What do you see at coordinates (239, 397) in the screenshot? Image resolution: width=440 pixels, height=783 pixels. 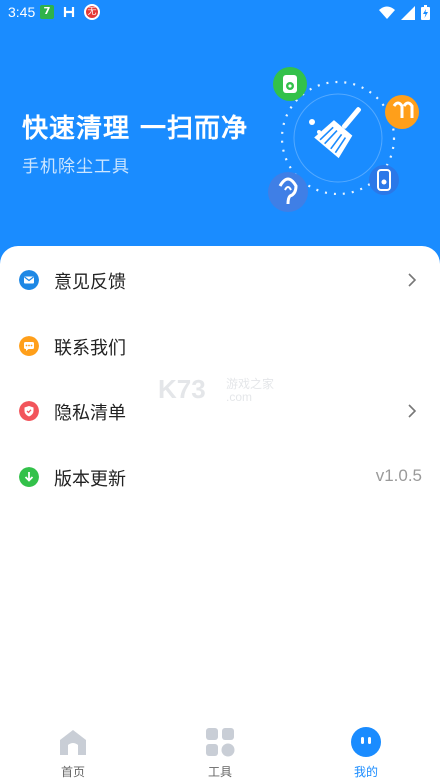 I see `watermark-domain: .com` at bounding box center [239, 397].